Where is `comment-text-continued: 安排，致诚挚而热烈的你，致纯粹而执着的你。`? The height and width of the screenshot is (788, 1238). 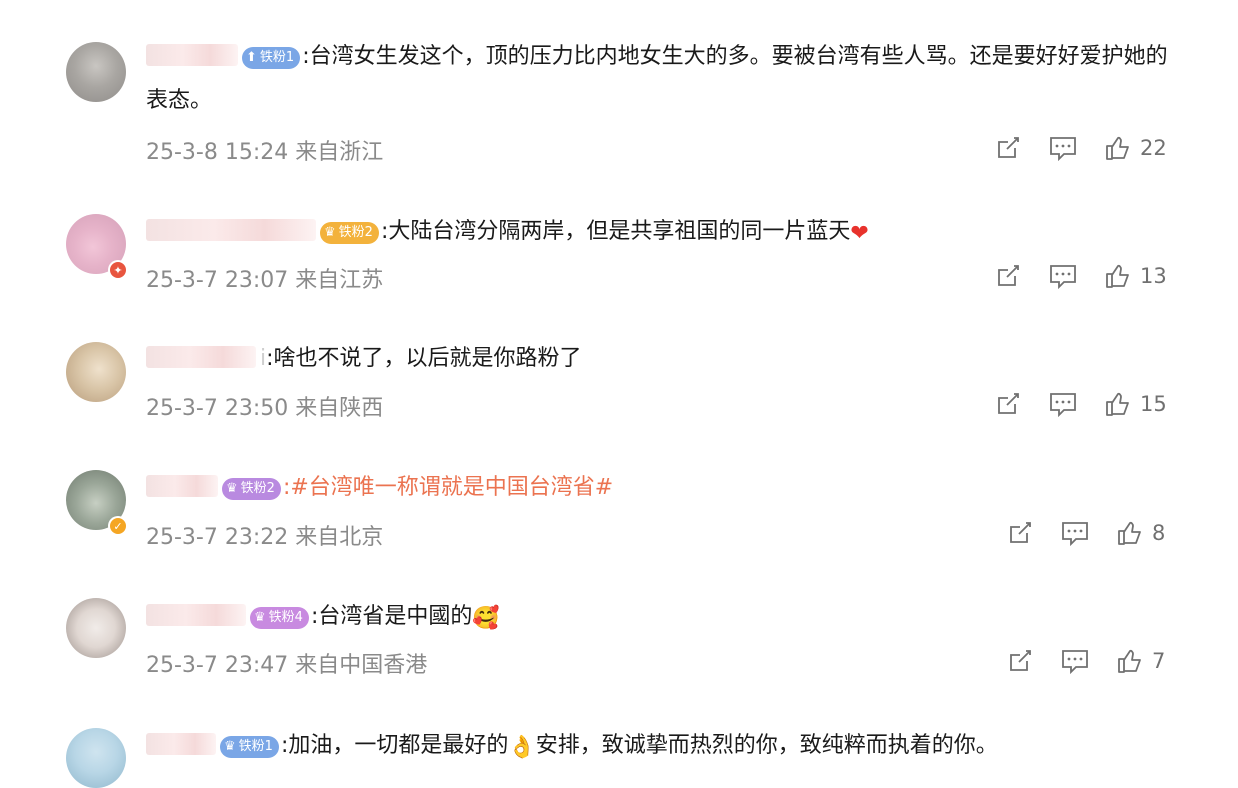
comment-text-continued: 安排，致诚挚而热烈的你，致纯粹而执着的你。 is located at coordinates (766, 745).